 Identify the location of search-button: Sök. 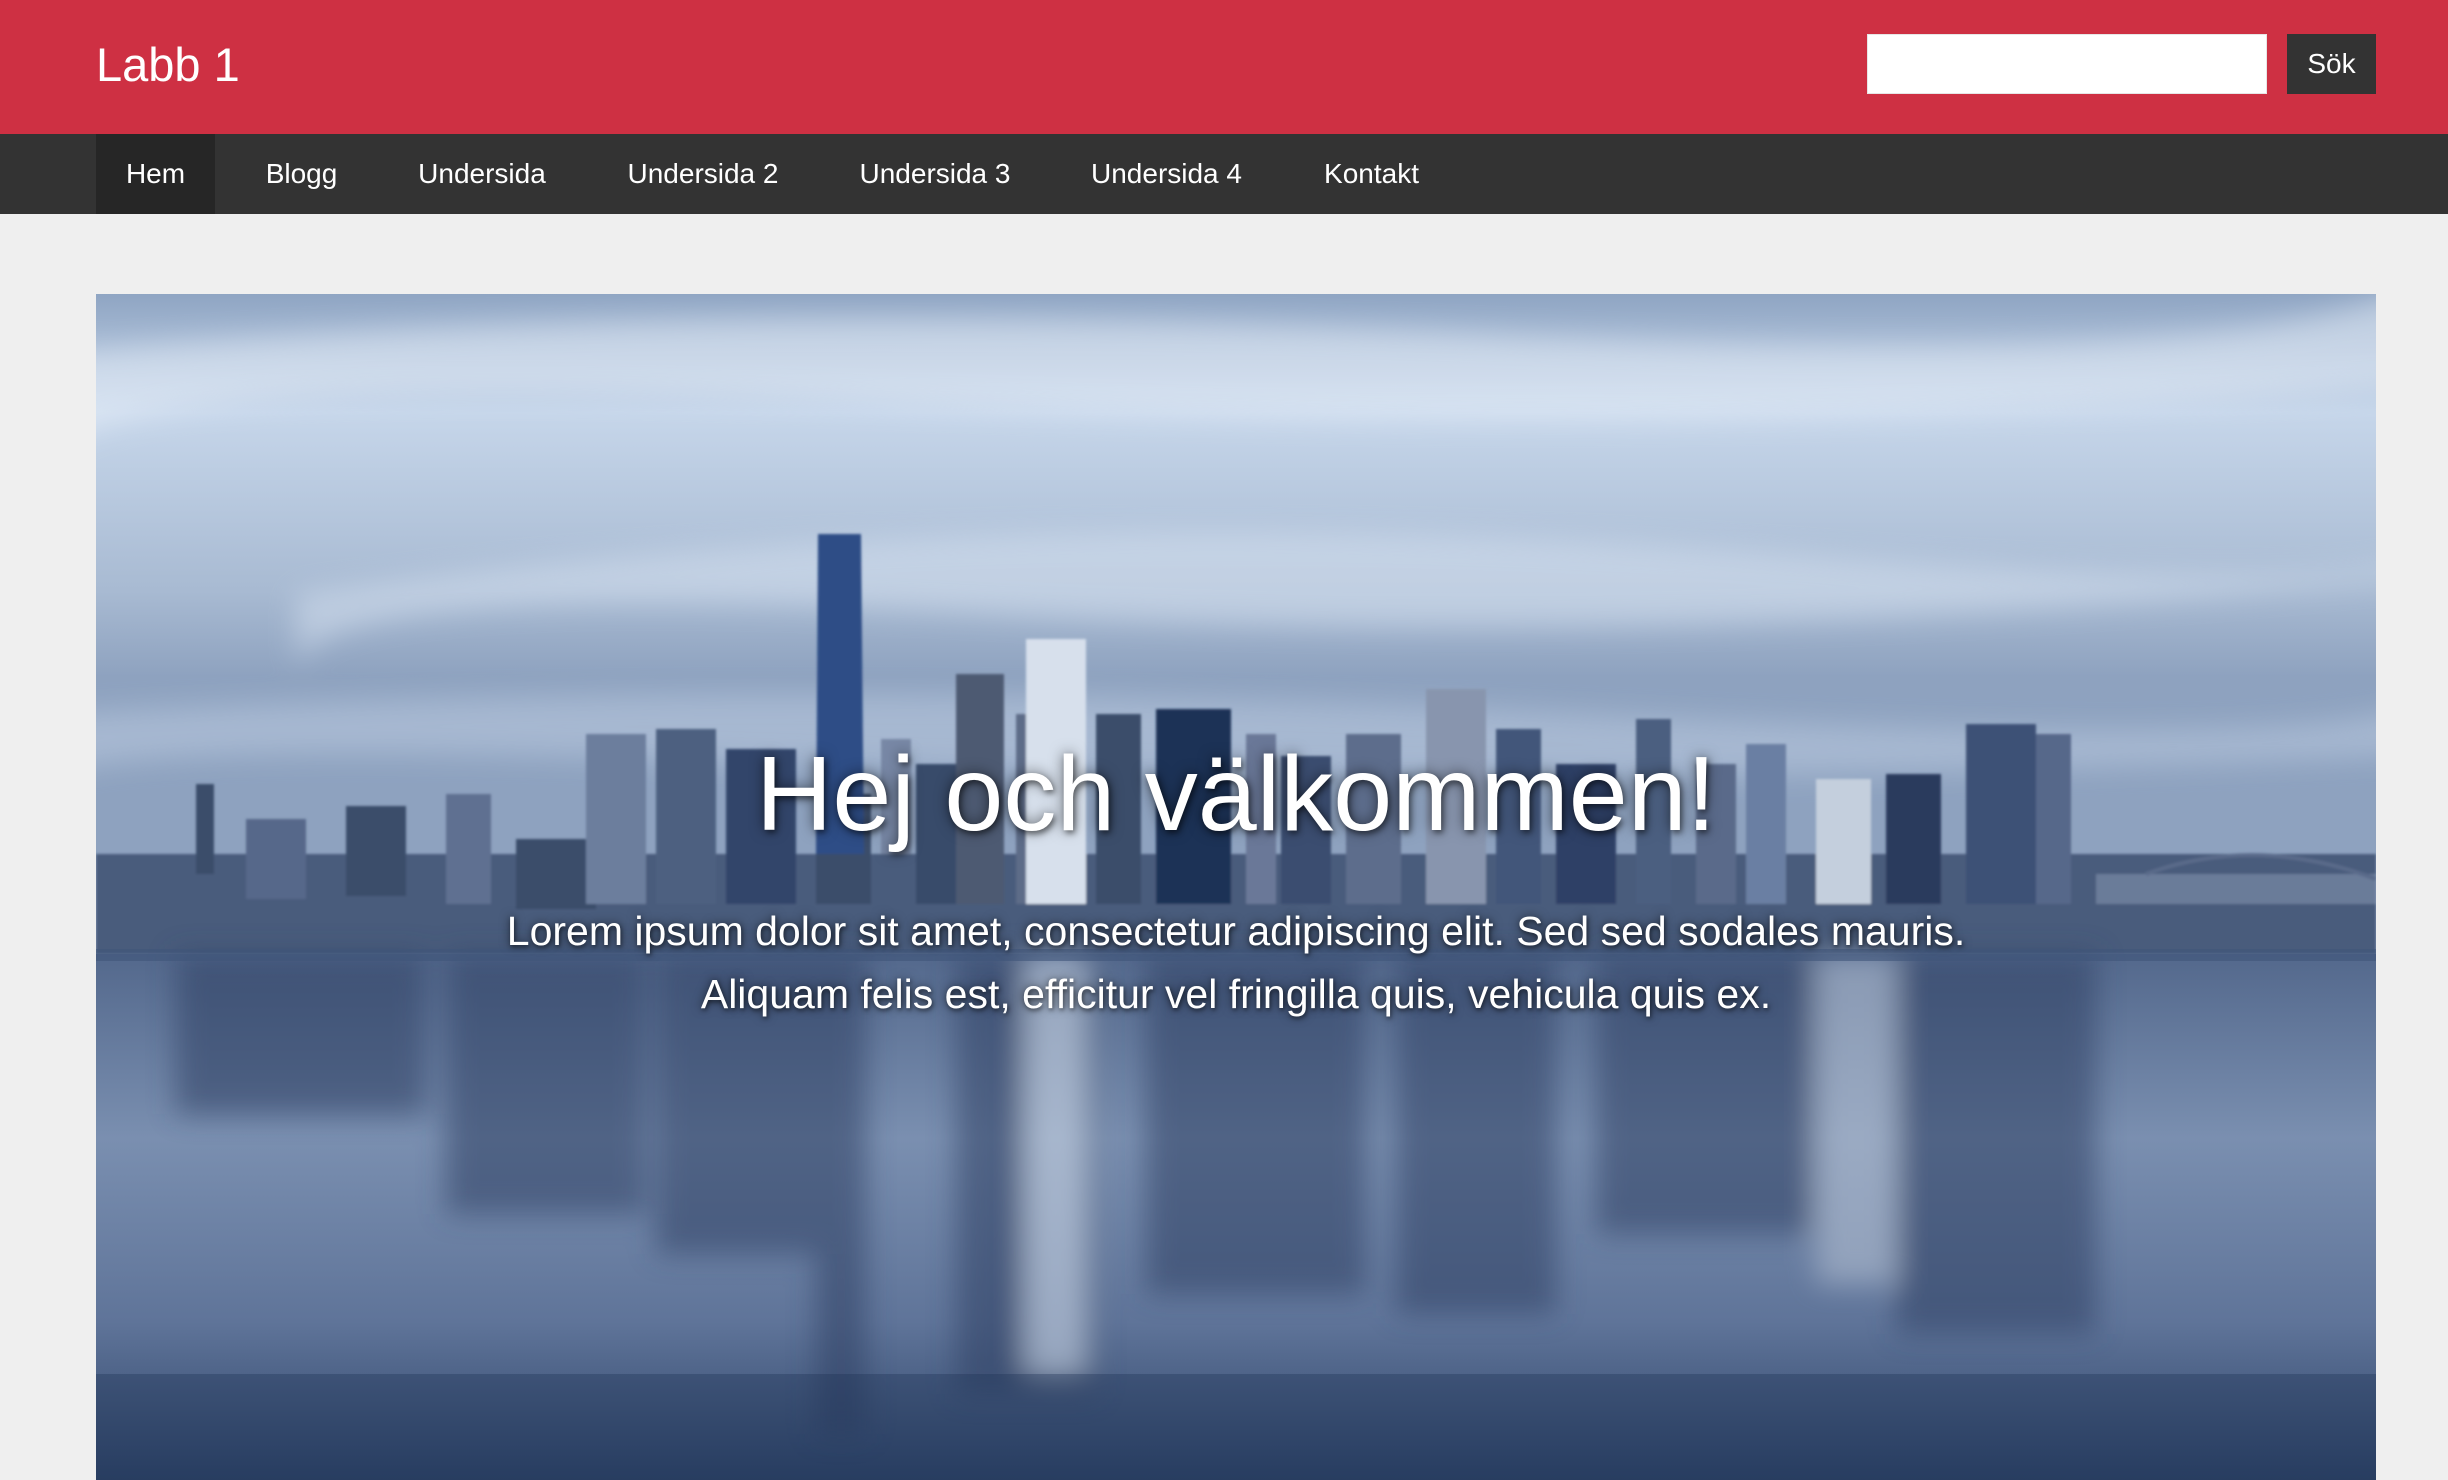
(2331, 64).